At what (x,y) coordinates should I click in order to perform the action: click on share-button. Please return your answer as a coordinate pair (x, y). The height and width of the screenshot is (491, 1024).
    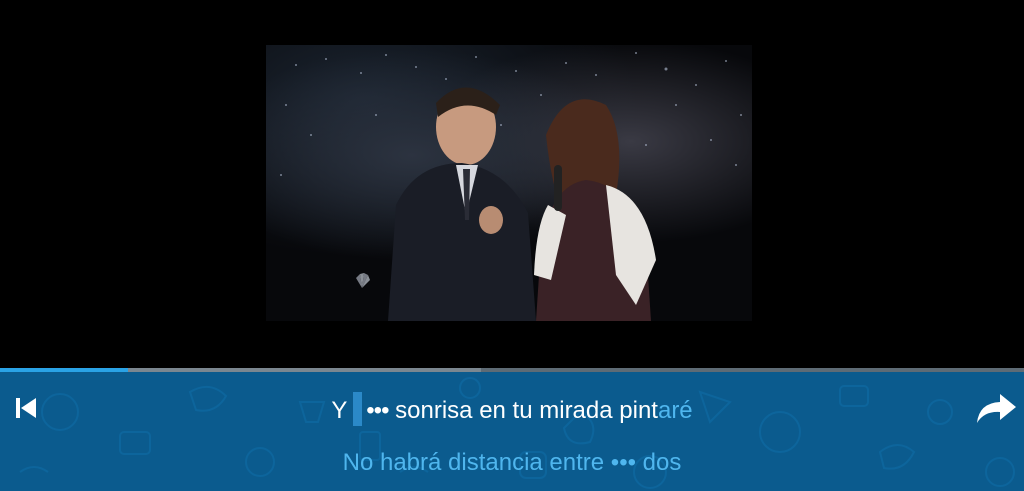
    Looking at the image, I should click on (996, 408).